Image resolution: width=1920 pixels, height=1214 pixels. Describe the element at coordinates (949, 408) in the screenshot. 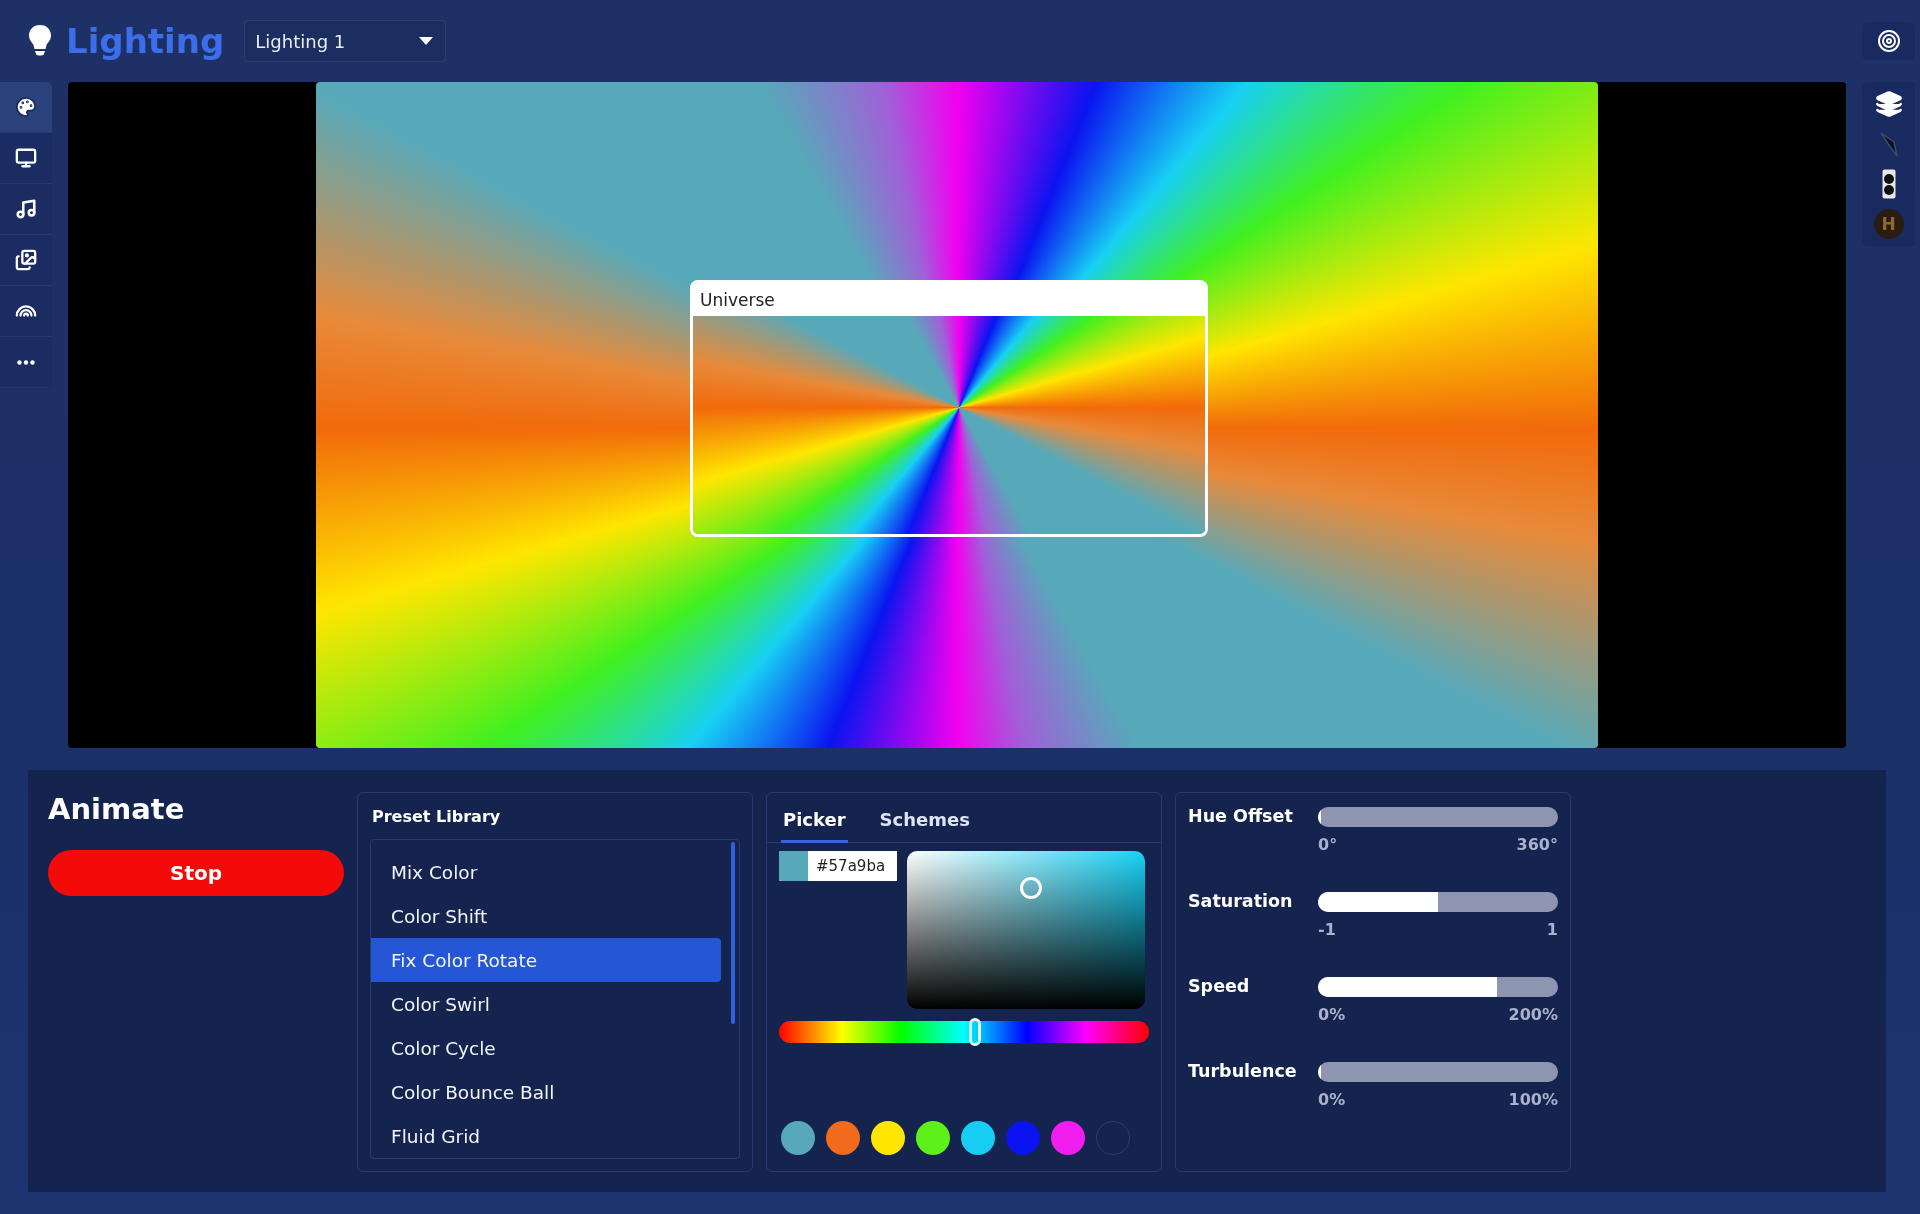

I see `universe-window: Universe` at that location.